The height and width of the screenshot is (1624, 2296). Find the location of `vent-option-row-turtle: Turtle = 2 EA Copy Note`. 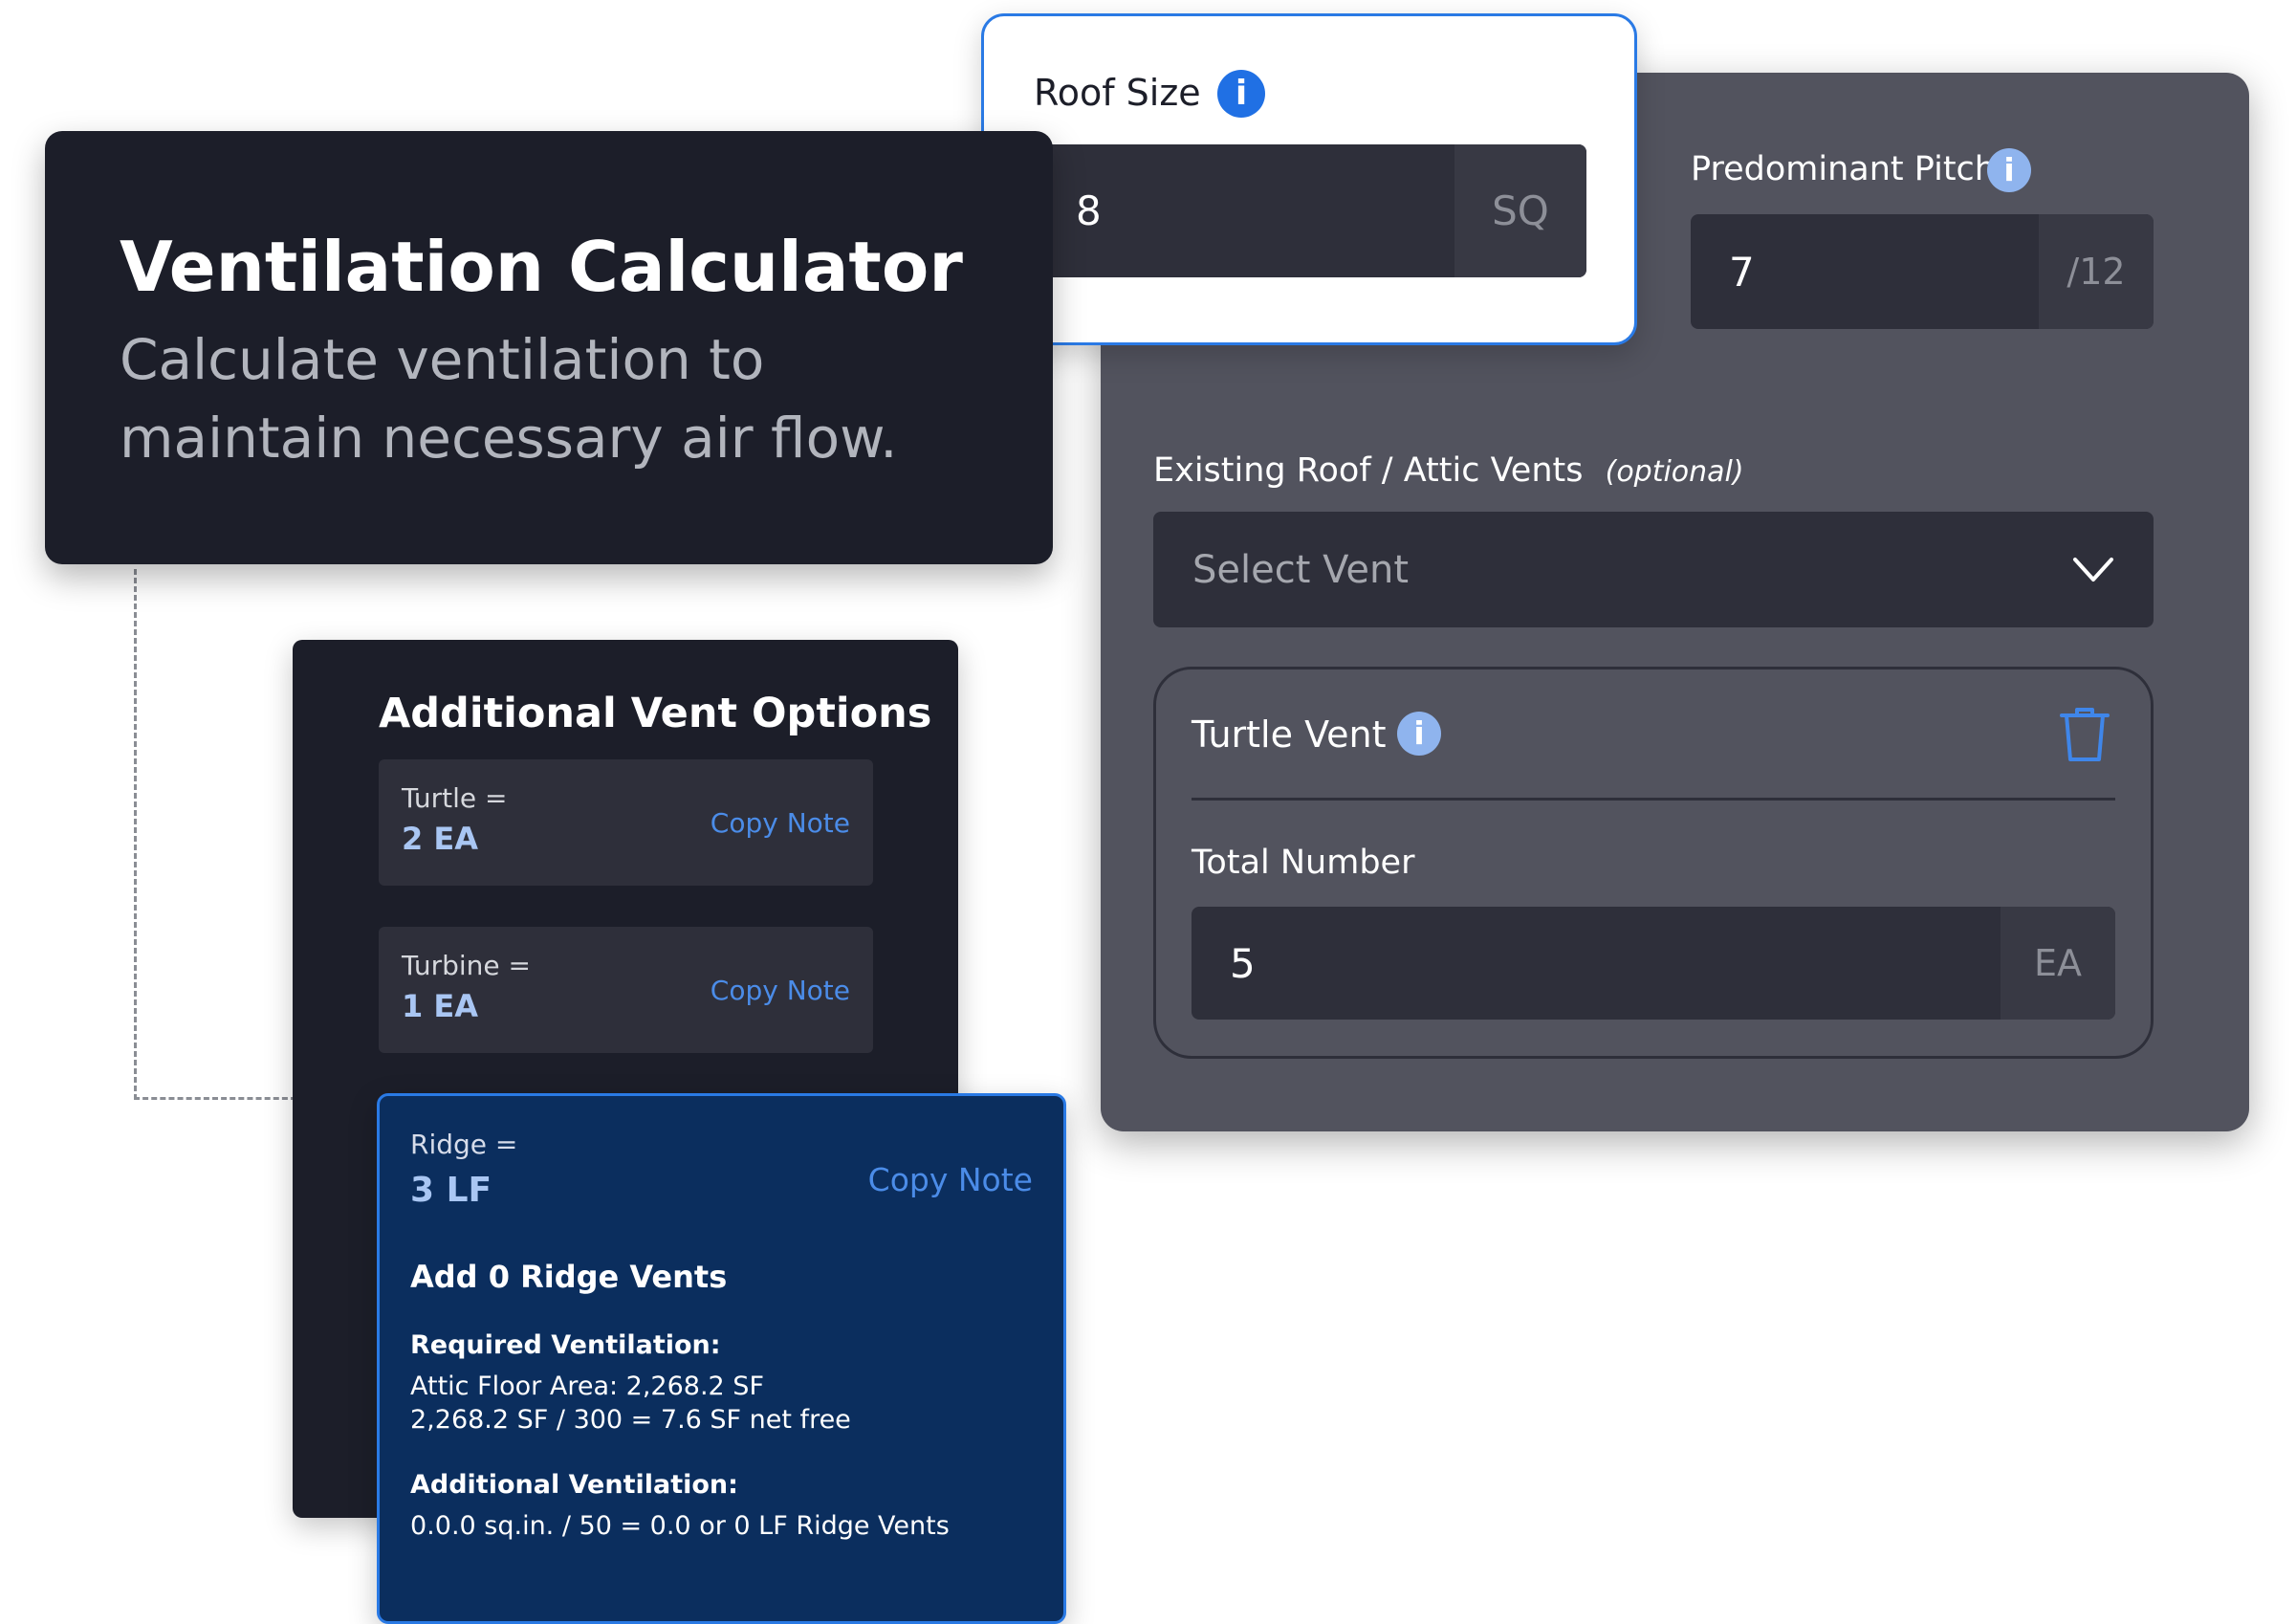

vent-option-row-turtle: Turtle = 2 EA Copy Note is located at coordinates (626, 822).